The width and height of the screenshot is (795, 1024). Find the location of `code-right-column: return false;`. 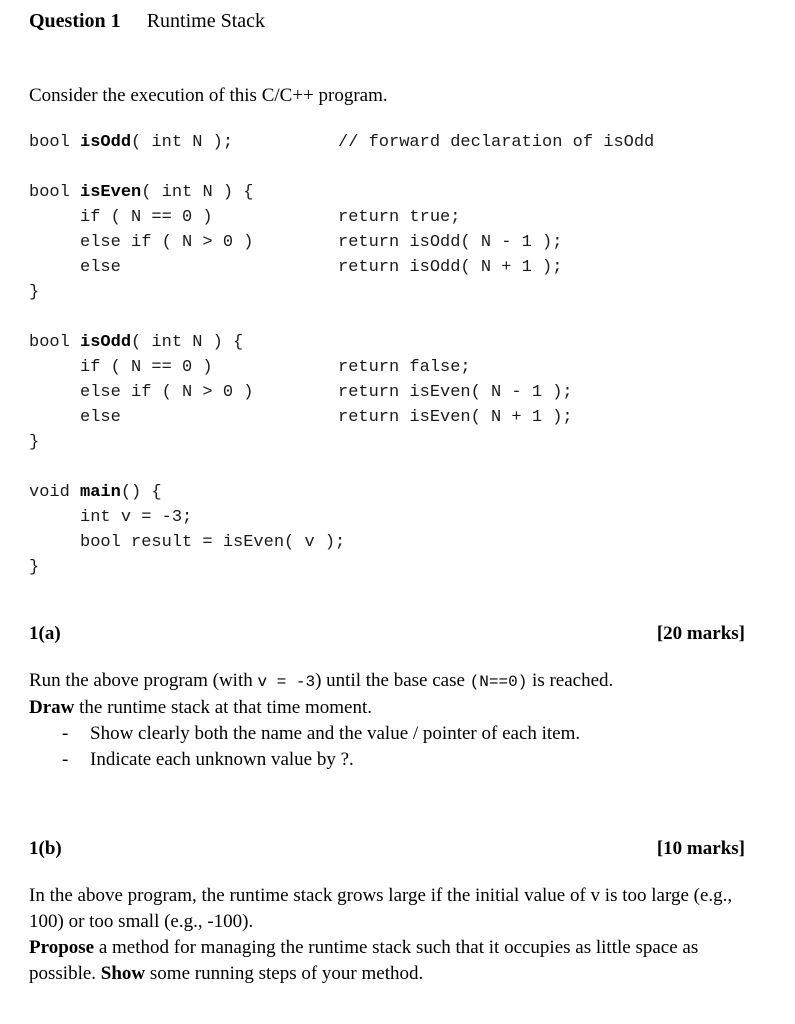

code-right-column: return false; is located at coordinates (404, 367).